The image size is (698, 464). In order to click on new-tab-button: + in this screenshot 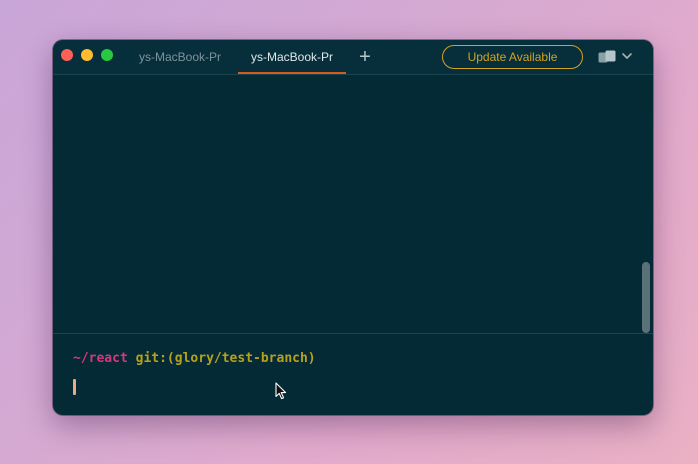, I will do `click(365, 57)`.